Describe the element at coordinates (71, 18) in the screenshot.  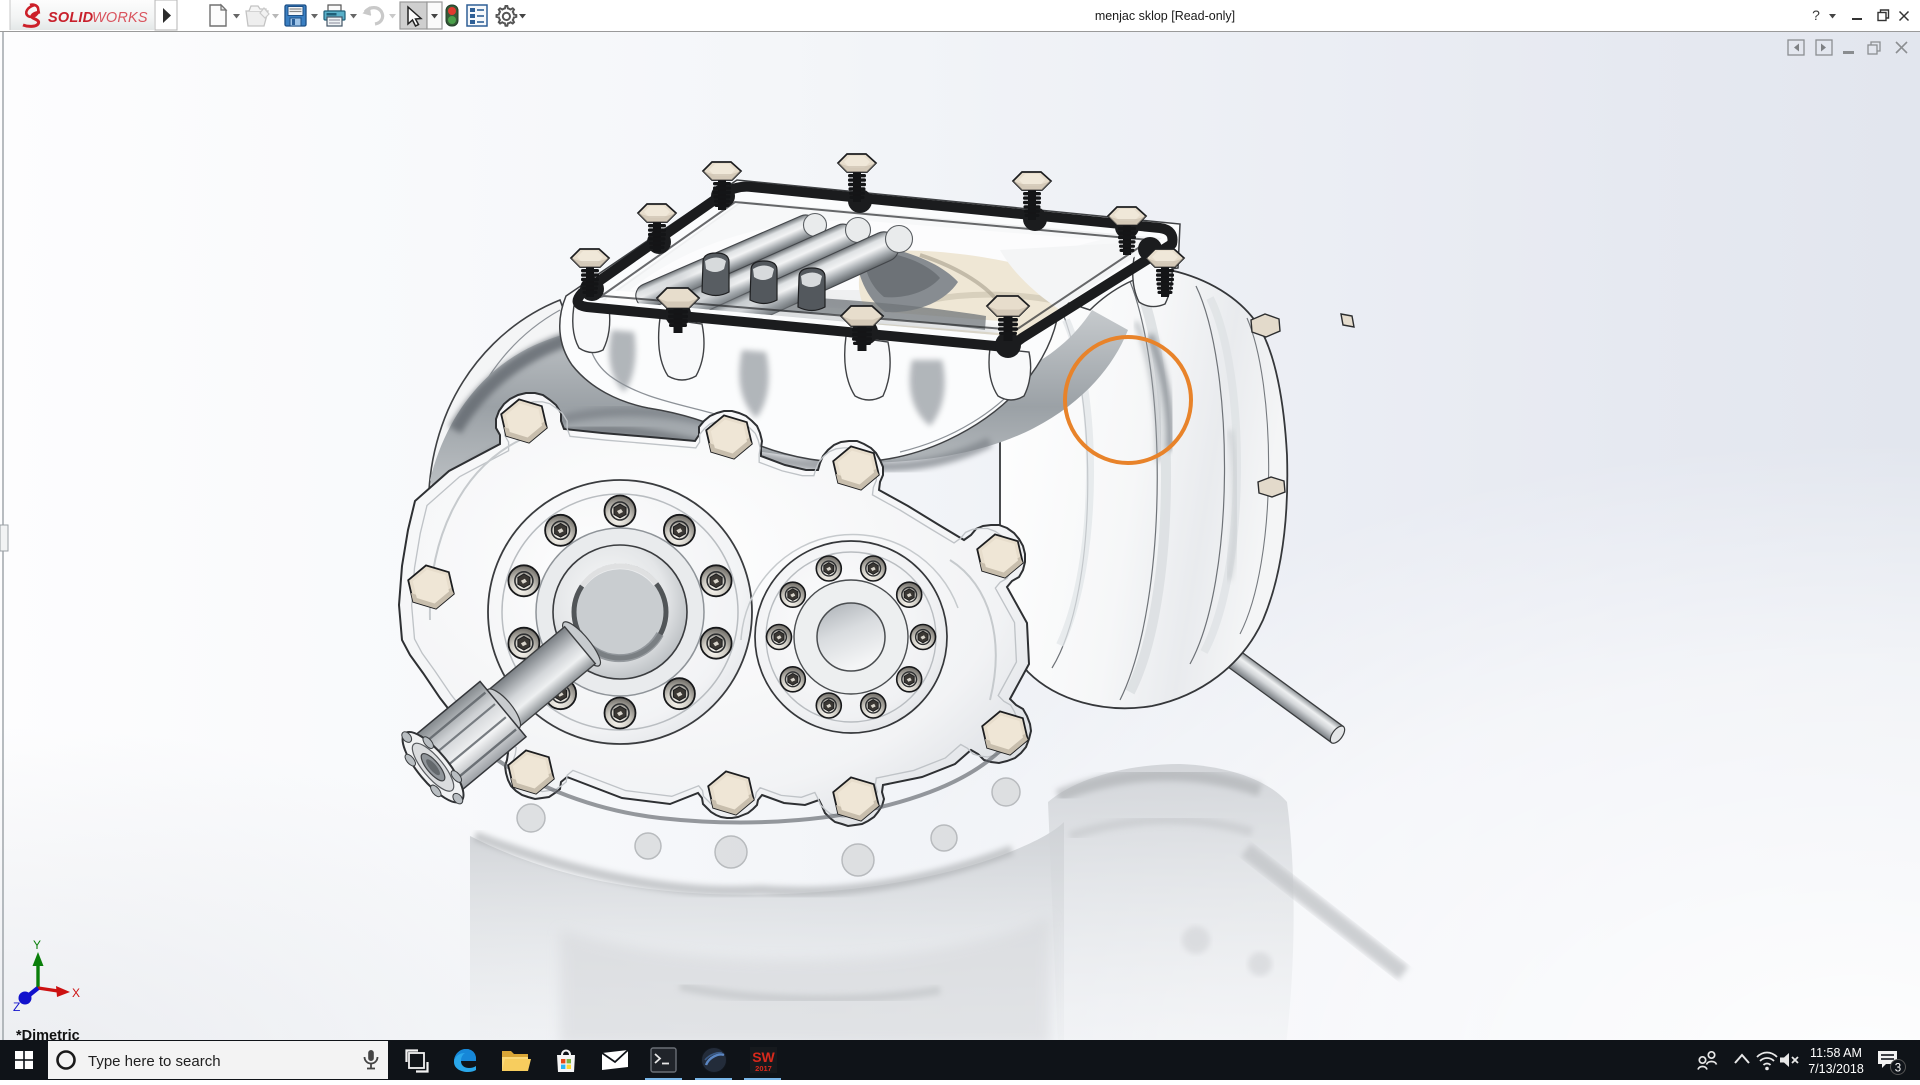
I see `svg-text: SOLID` at that location.